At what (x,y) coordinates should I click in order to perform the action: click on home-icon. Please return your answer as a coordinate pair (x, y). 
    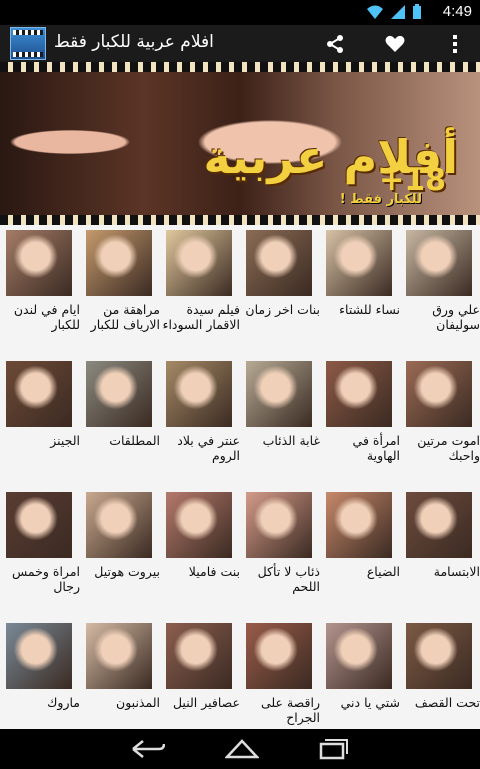
    Looking at the image, I should click on (242, 749).